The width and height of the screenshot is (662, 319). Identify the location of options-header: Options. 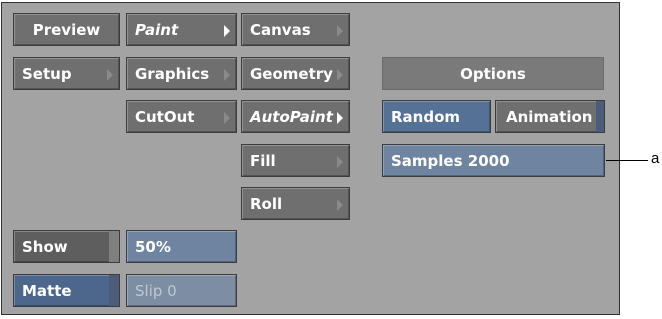
(493, 73).